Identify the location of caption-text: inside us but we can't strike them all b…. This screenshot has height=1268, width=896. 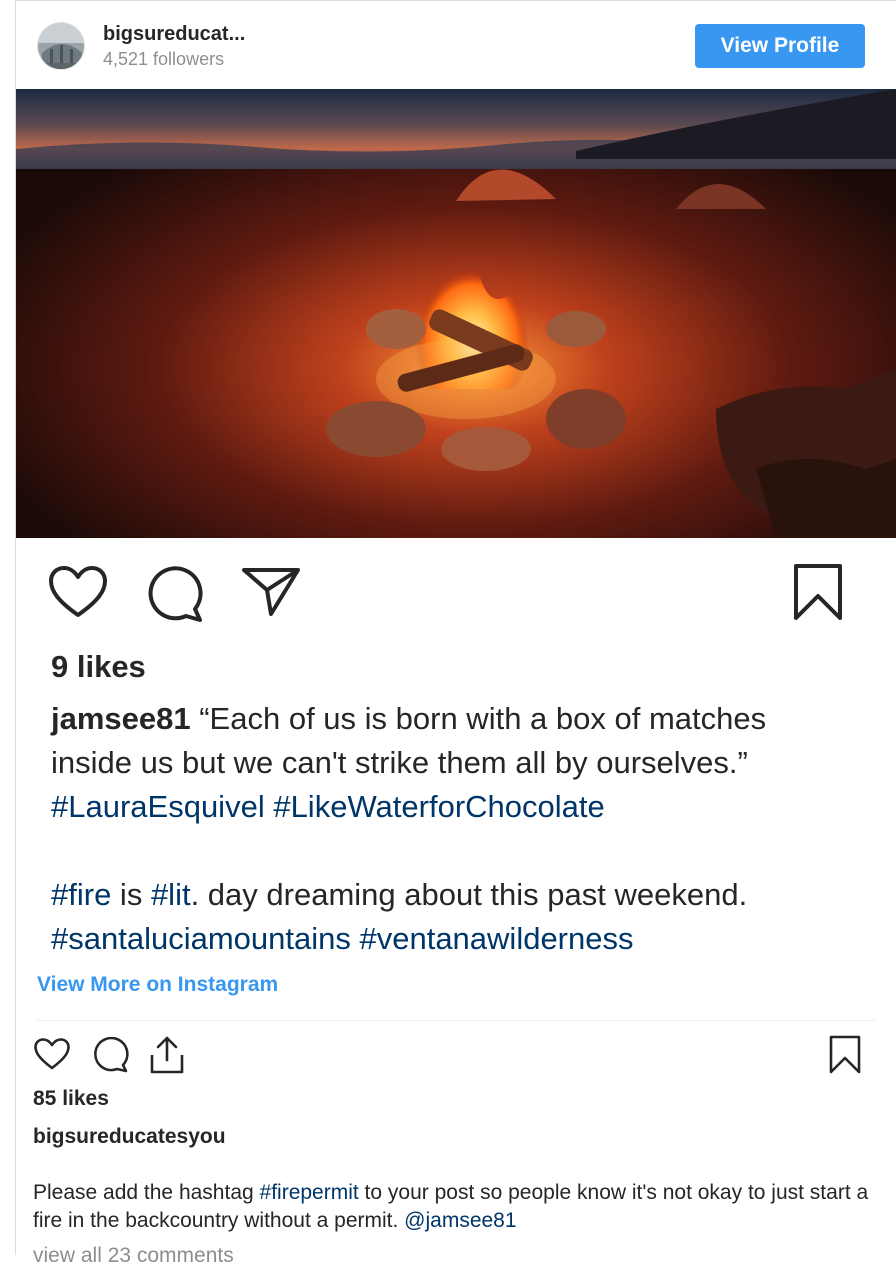
(399, 762).